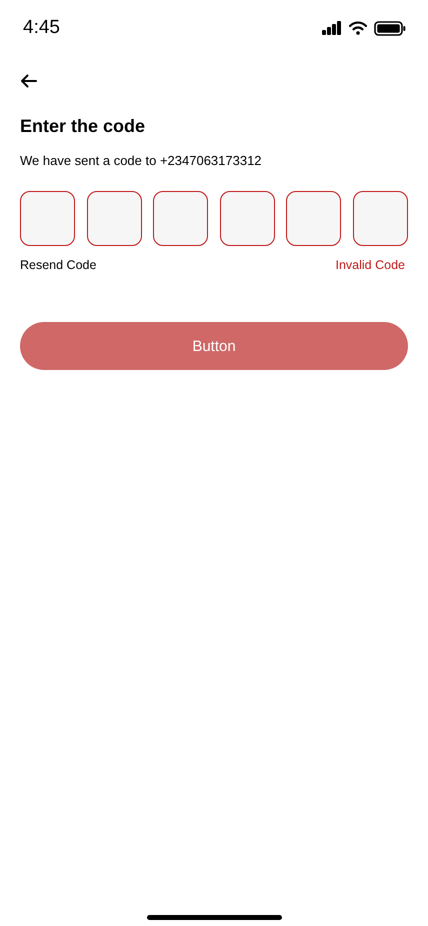  I want to click on page-title: Enter the code, so click(83, 126).